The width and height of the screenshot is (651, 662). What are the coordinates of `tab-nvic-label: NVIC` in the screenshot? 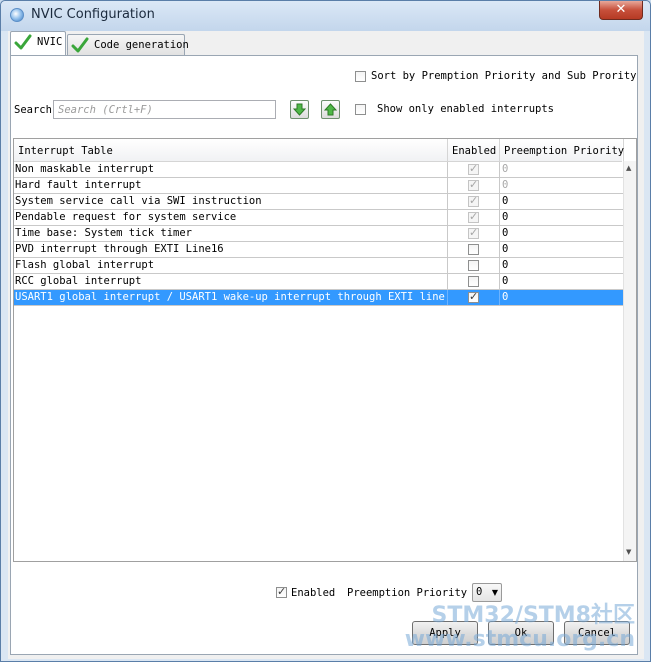 It's located at (50, 42).